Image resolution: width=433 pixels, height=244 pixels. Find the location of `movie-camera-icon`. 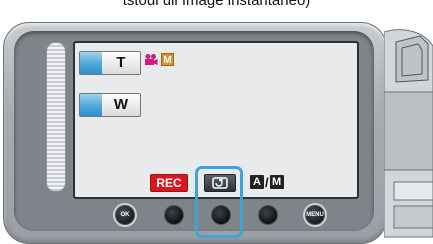

movie-camera-icon is located at coordinates (151, 59).